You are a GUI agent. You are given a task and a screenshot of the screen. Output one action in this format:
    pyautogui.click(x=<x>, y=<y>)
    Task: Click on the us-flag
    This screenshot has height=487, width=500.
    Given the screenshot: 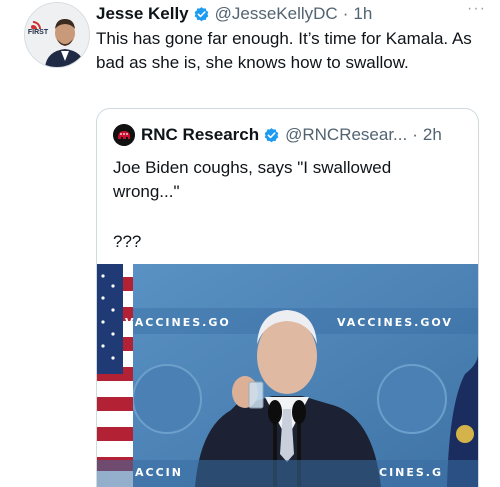 What is the action you would take?
    pyautogui.click(x=115, y=375)
    